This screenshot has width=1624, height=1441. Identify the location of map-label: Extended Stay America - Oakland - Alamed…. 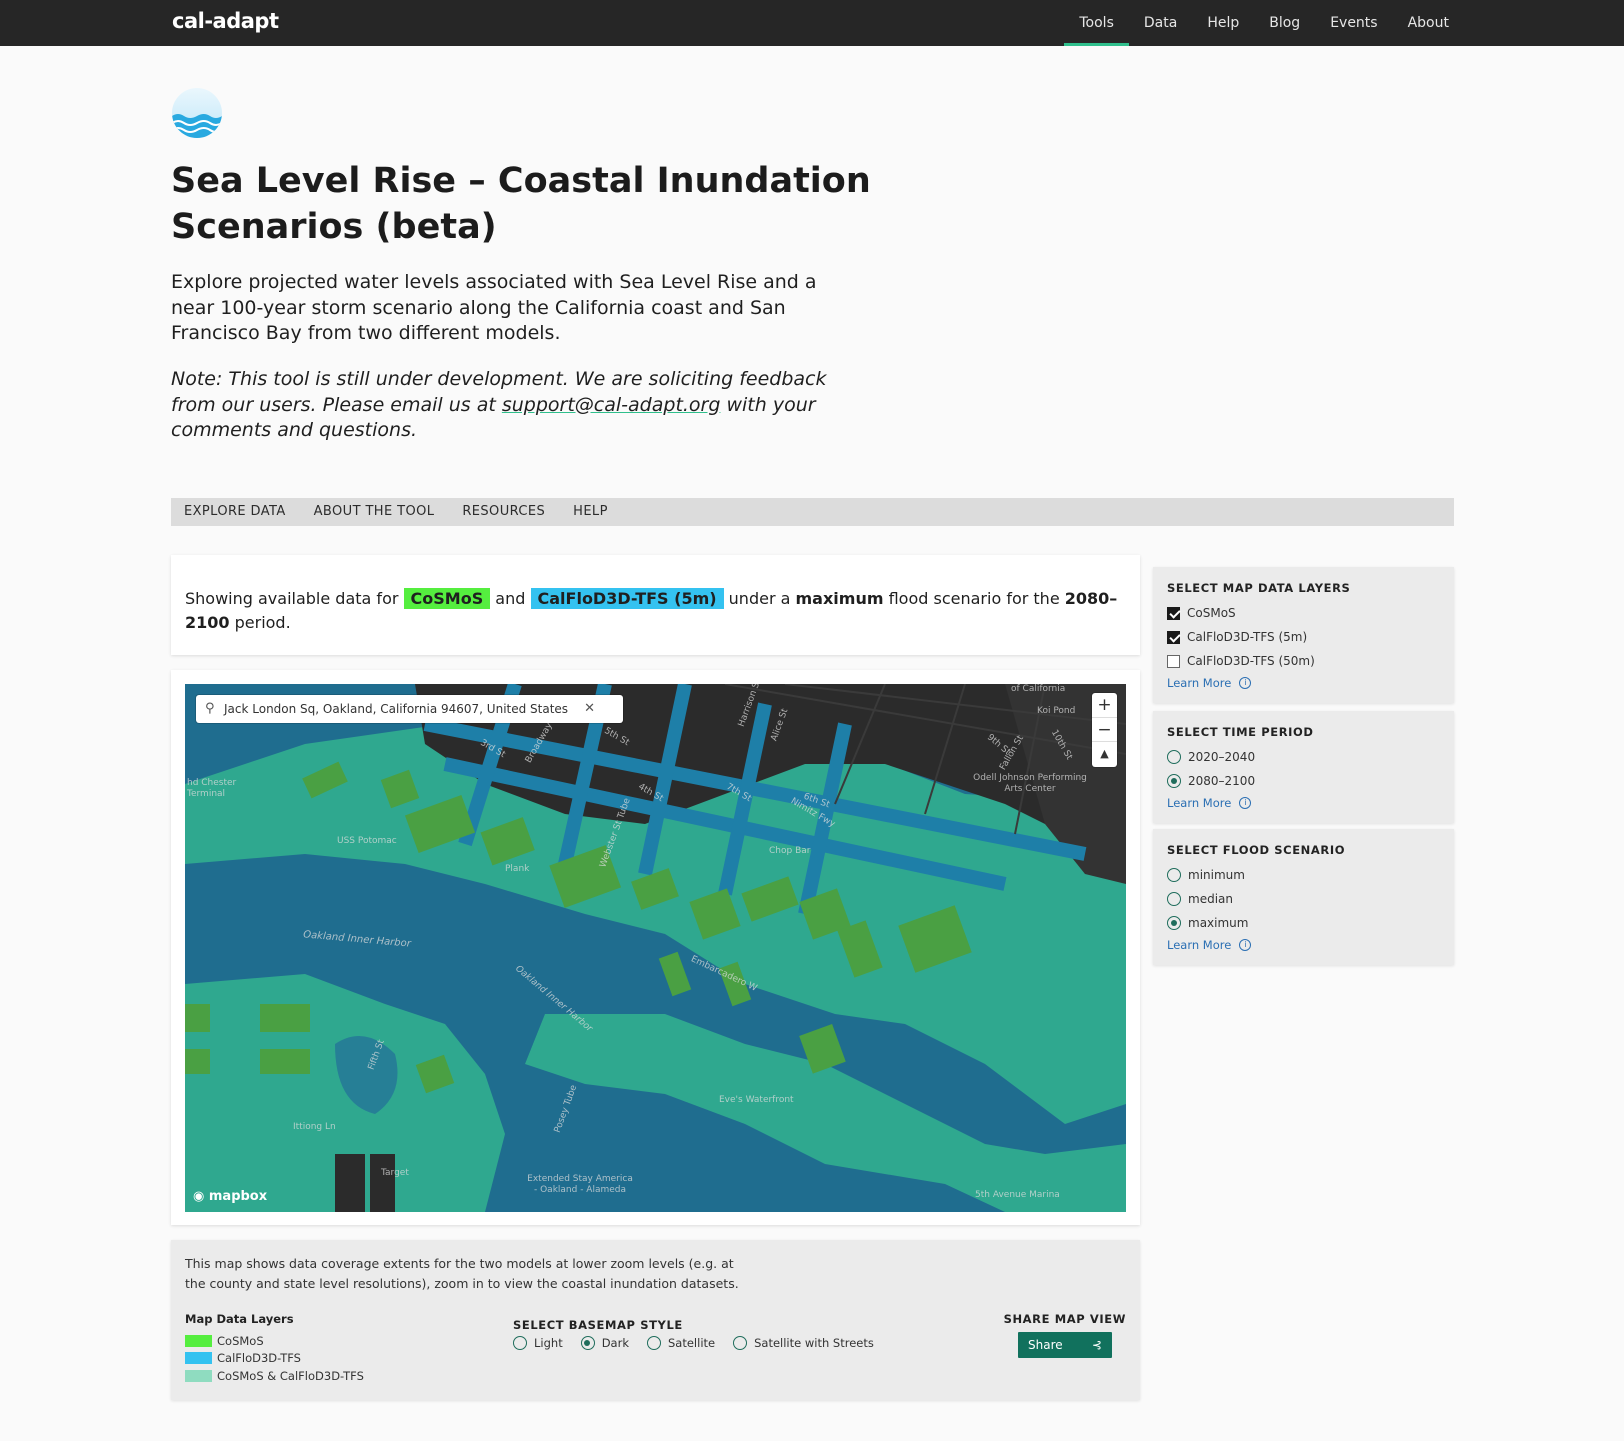
(580, 1184).